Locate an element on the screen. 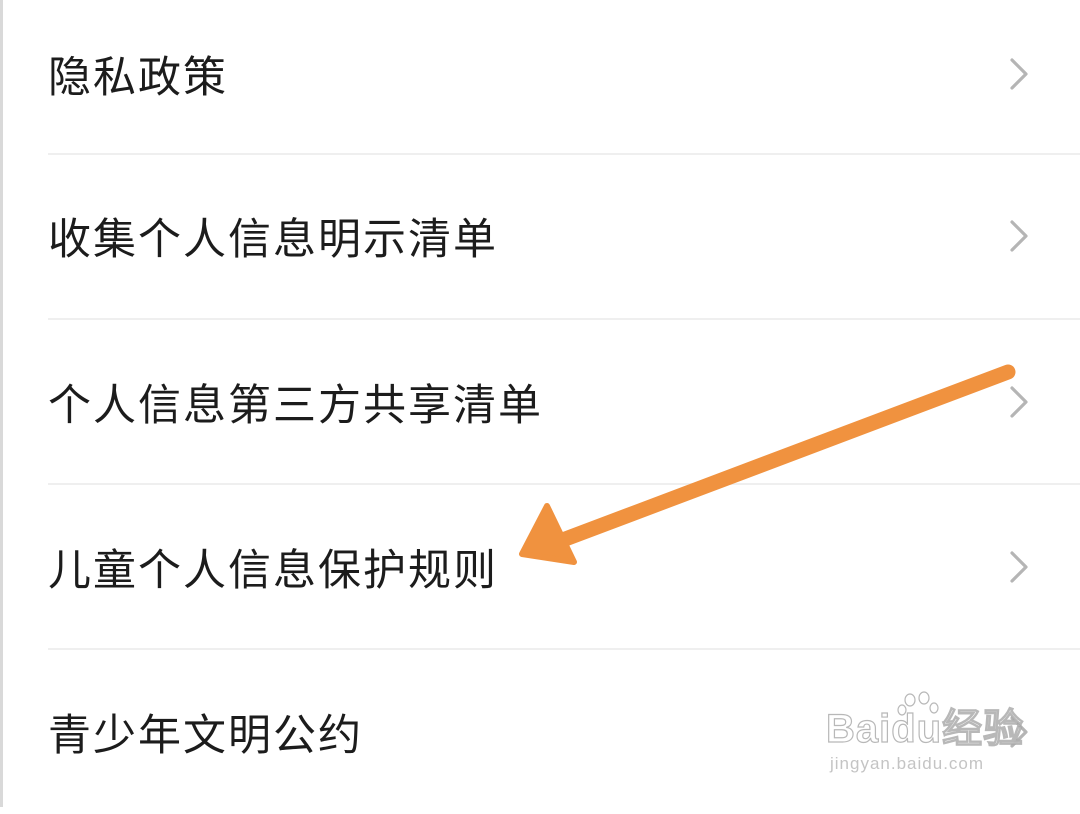  menu-item-label: 个人信息第三方共享清单 is located at coordinates (295, 406).